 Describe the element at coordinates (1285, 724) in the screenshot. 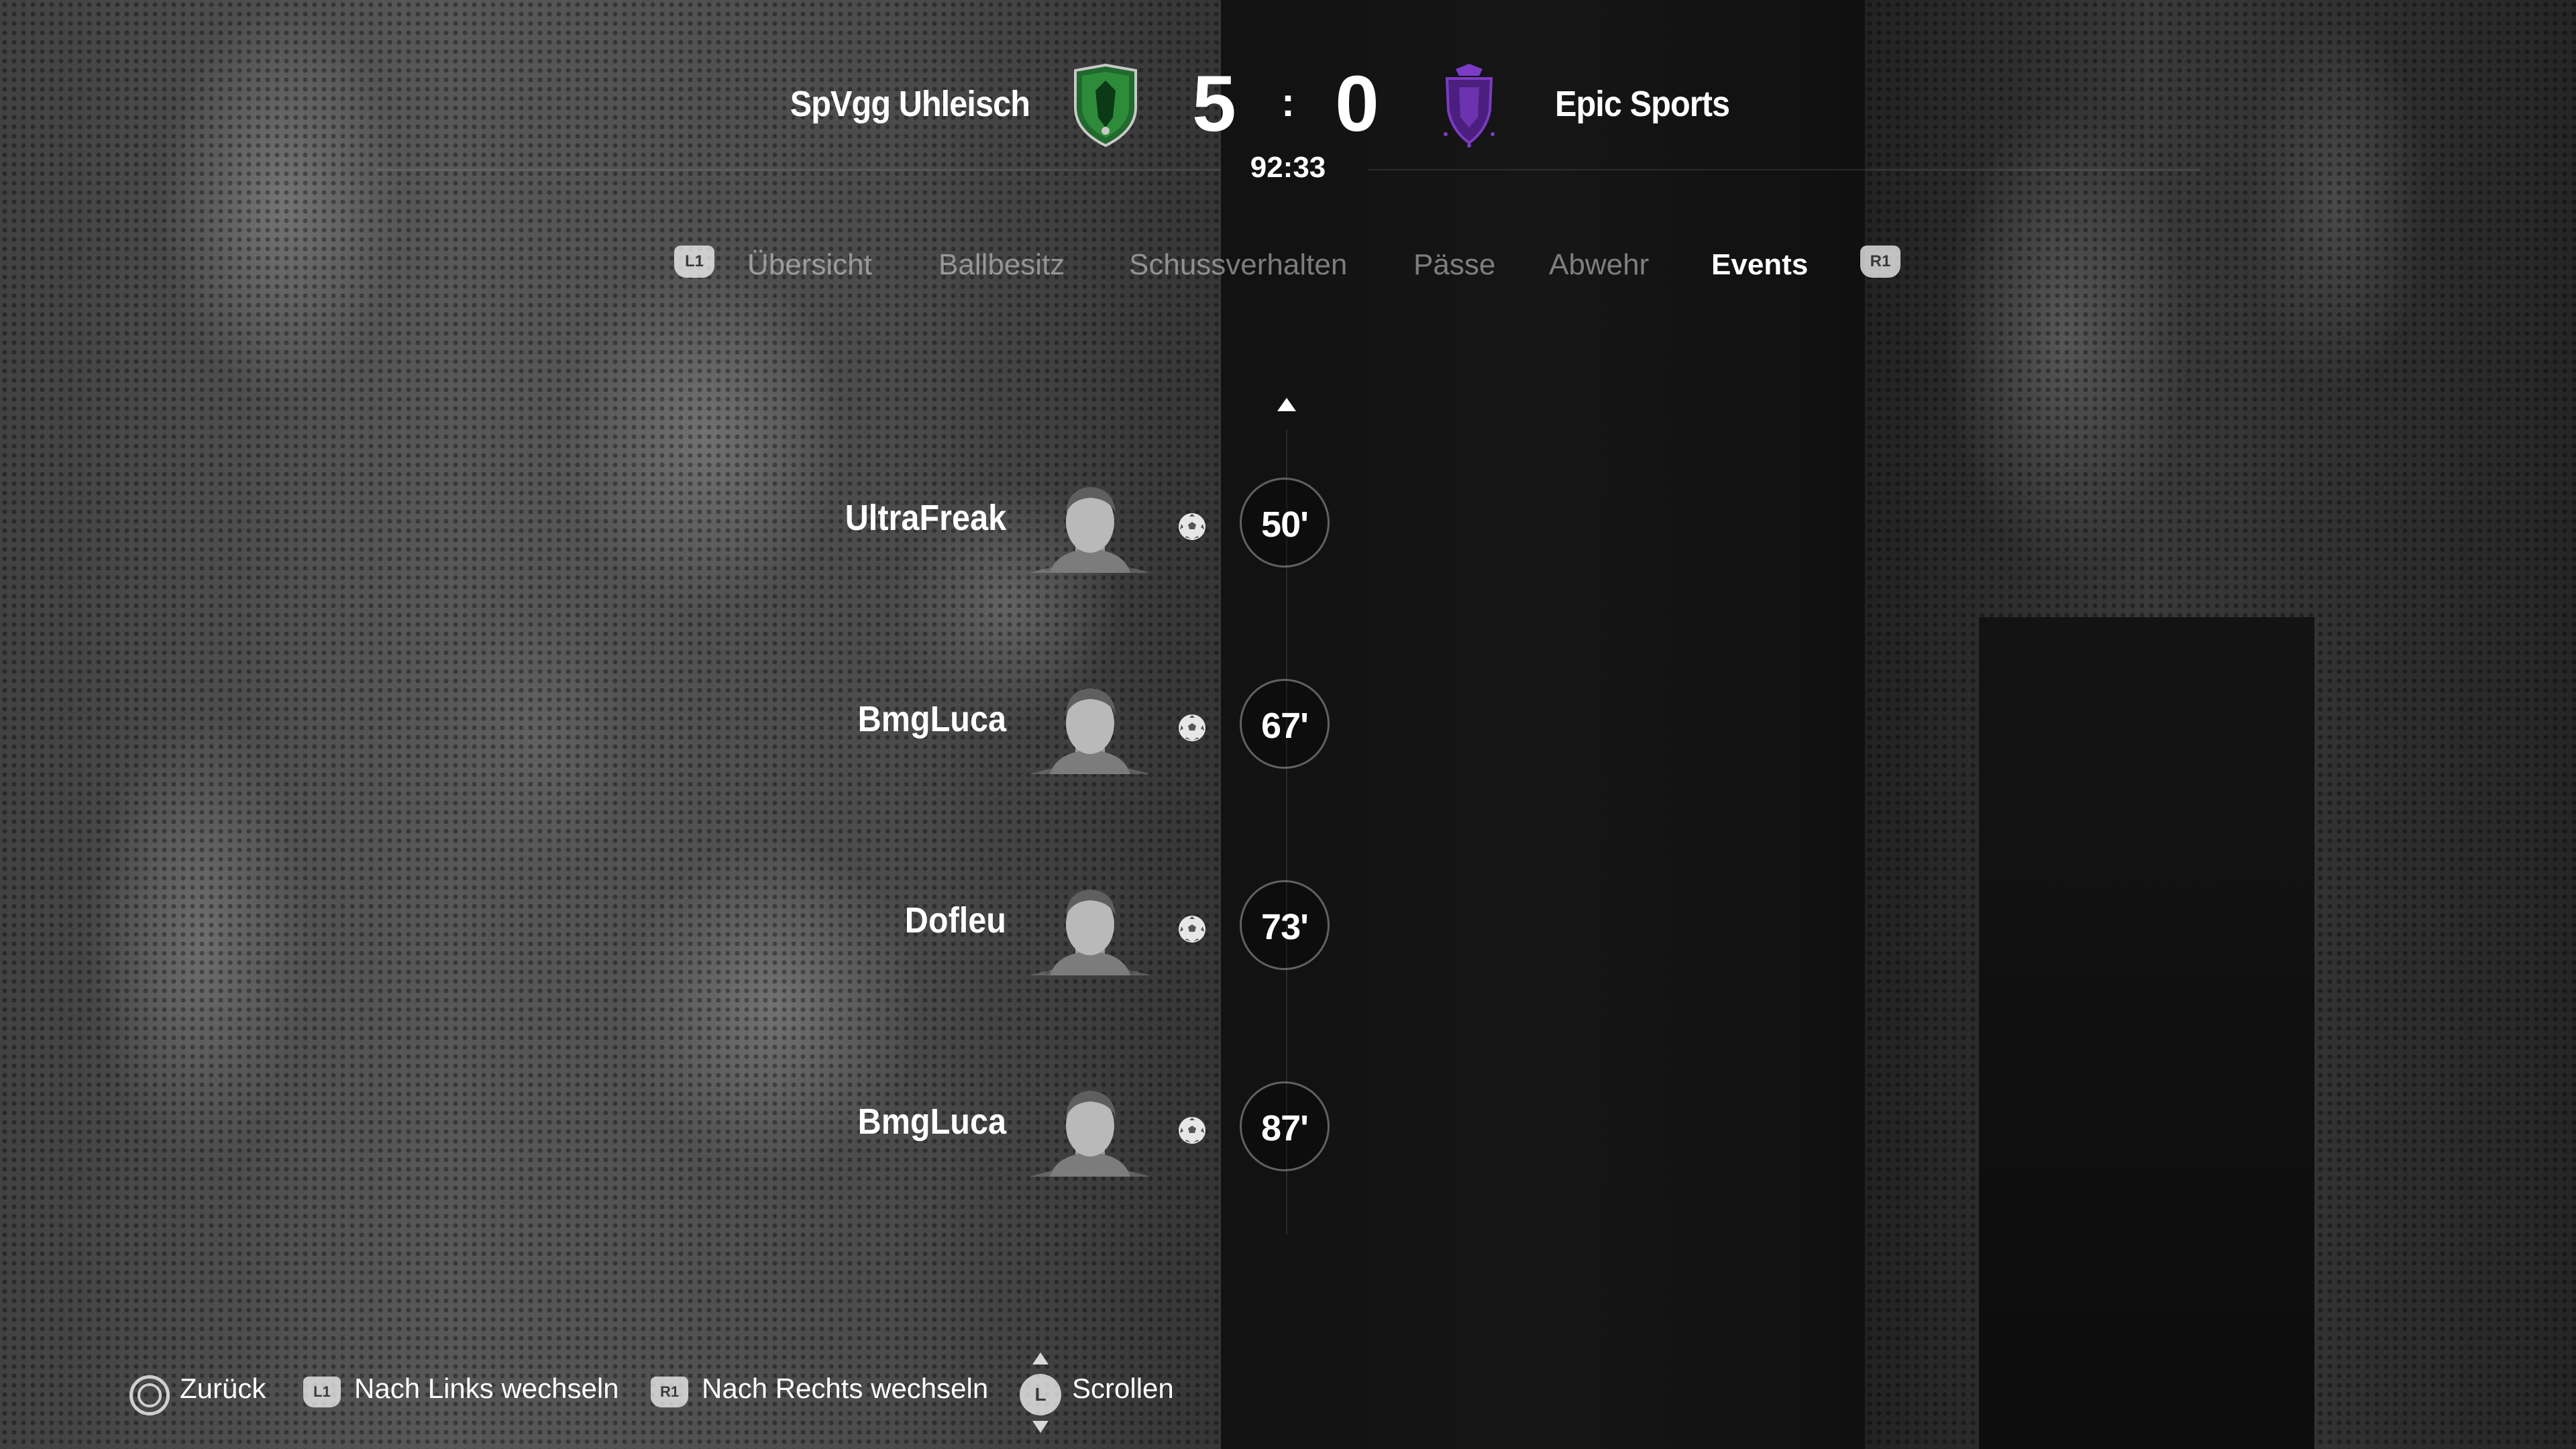

I see `event-minute: 67'` at that location.